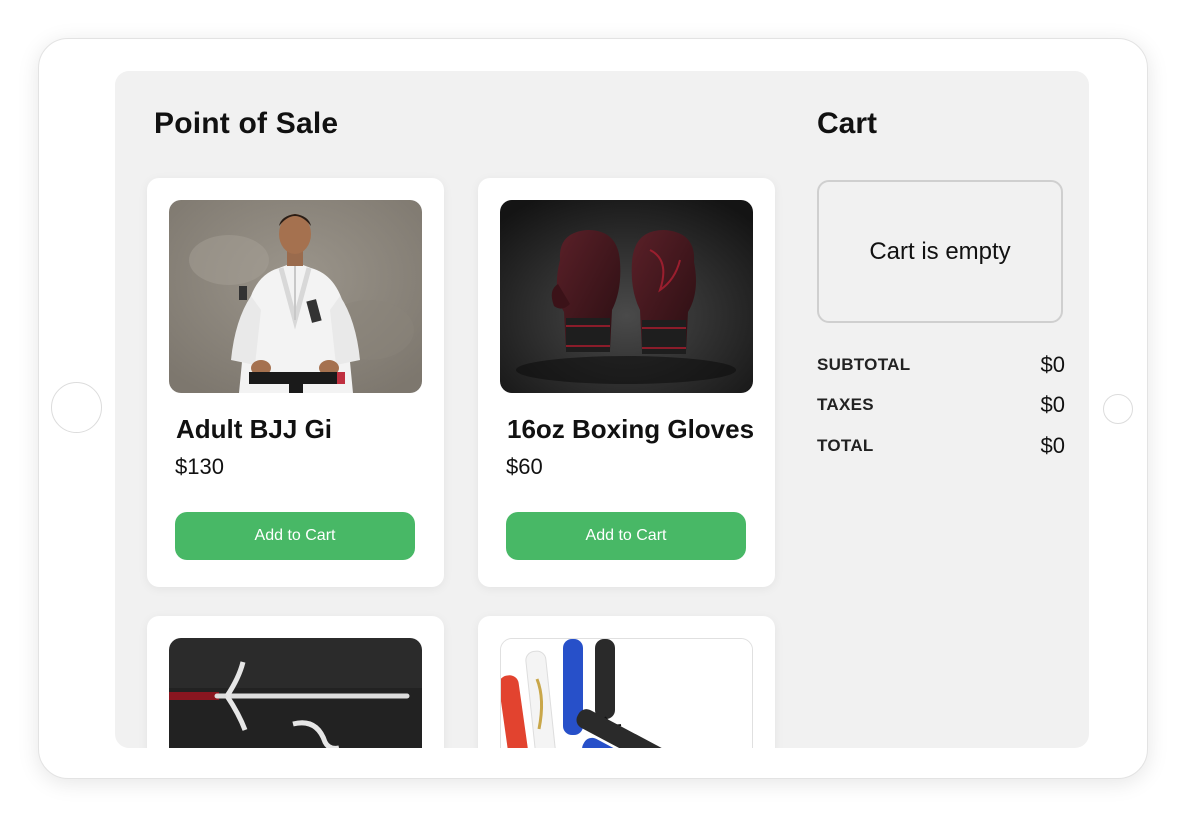  I want to click on product-name: Adult BJJ Gi, so click(254, 429).